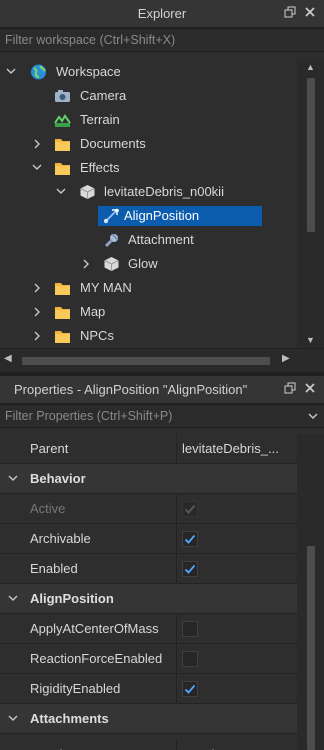 This screenshot has height=750, width=324. Describe the element at coordinates (58, 478) in the screenshot. I see `group-label: Behavior` at that location.